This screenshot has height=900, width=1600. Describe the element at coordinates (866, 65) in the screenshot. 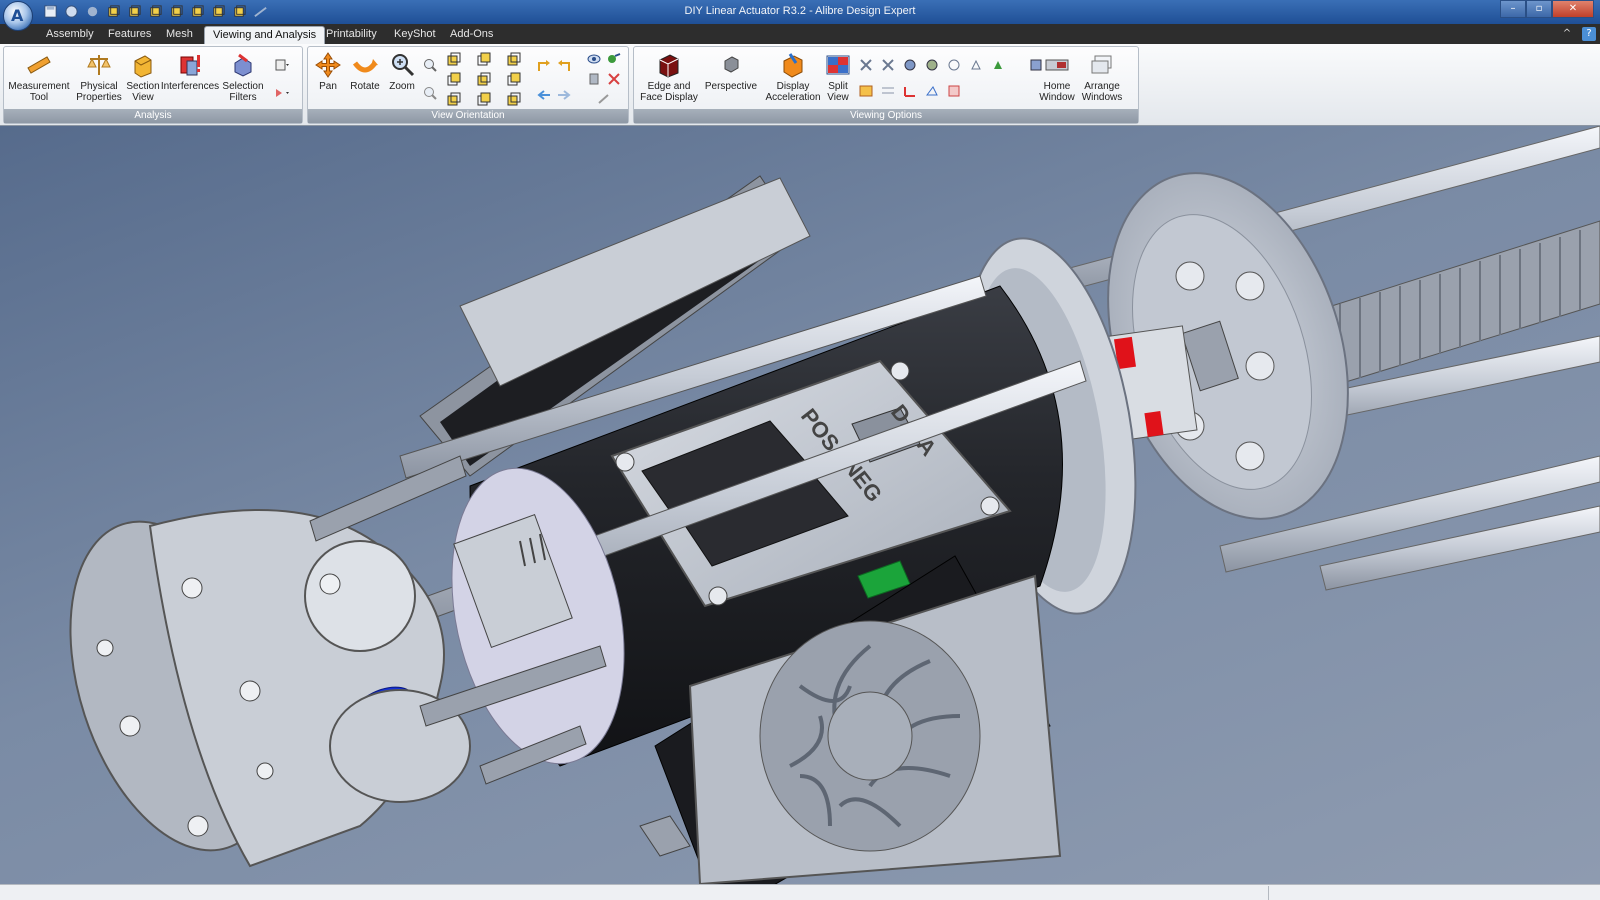

I see `section-x-icon` at that location.